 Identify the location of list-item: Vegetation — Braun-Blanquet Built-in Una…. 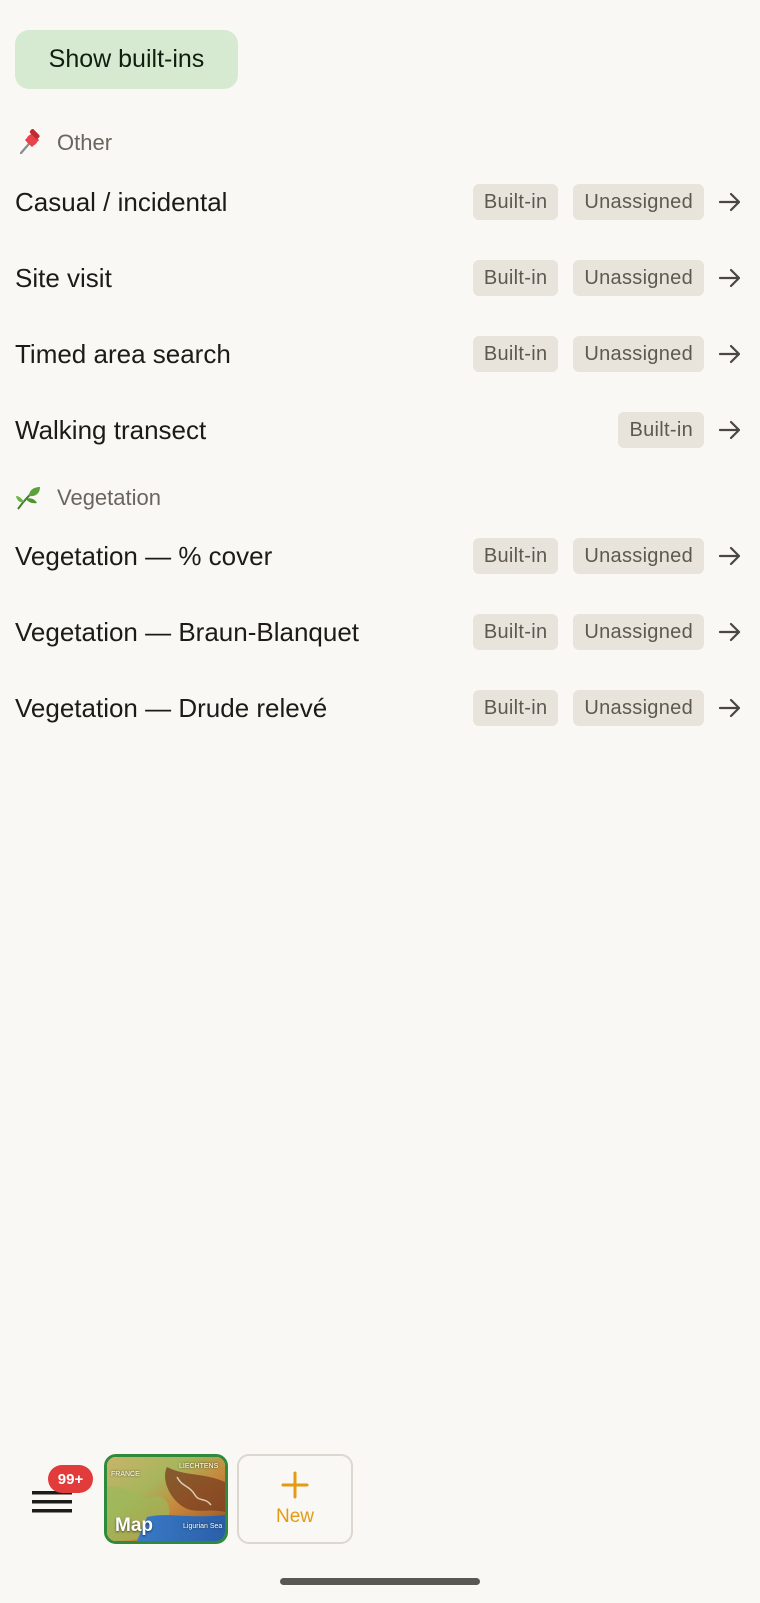
(380, 632).